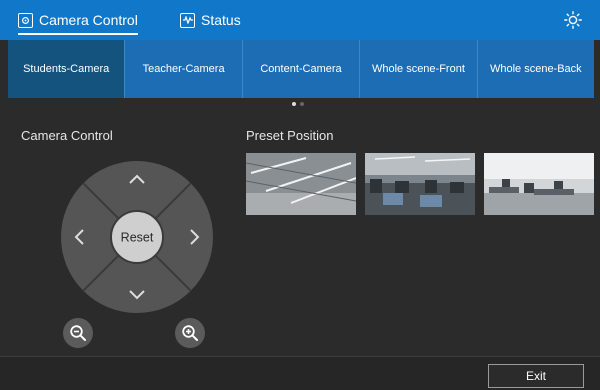  I want to click on preset-position-title: Preset Position, so click(290, 135).